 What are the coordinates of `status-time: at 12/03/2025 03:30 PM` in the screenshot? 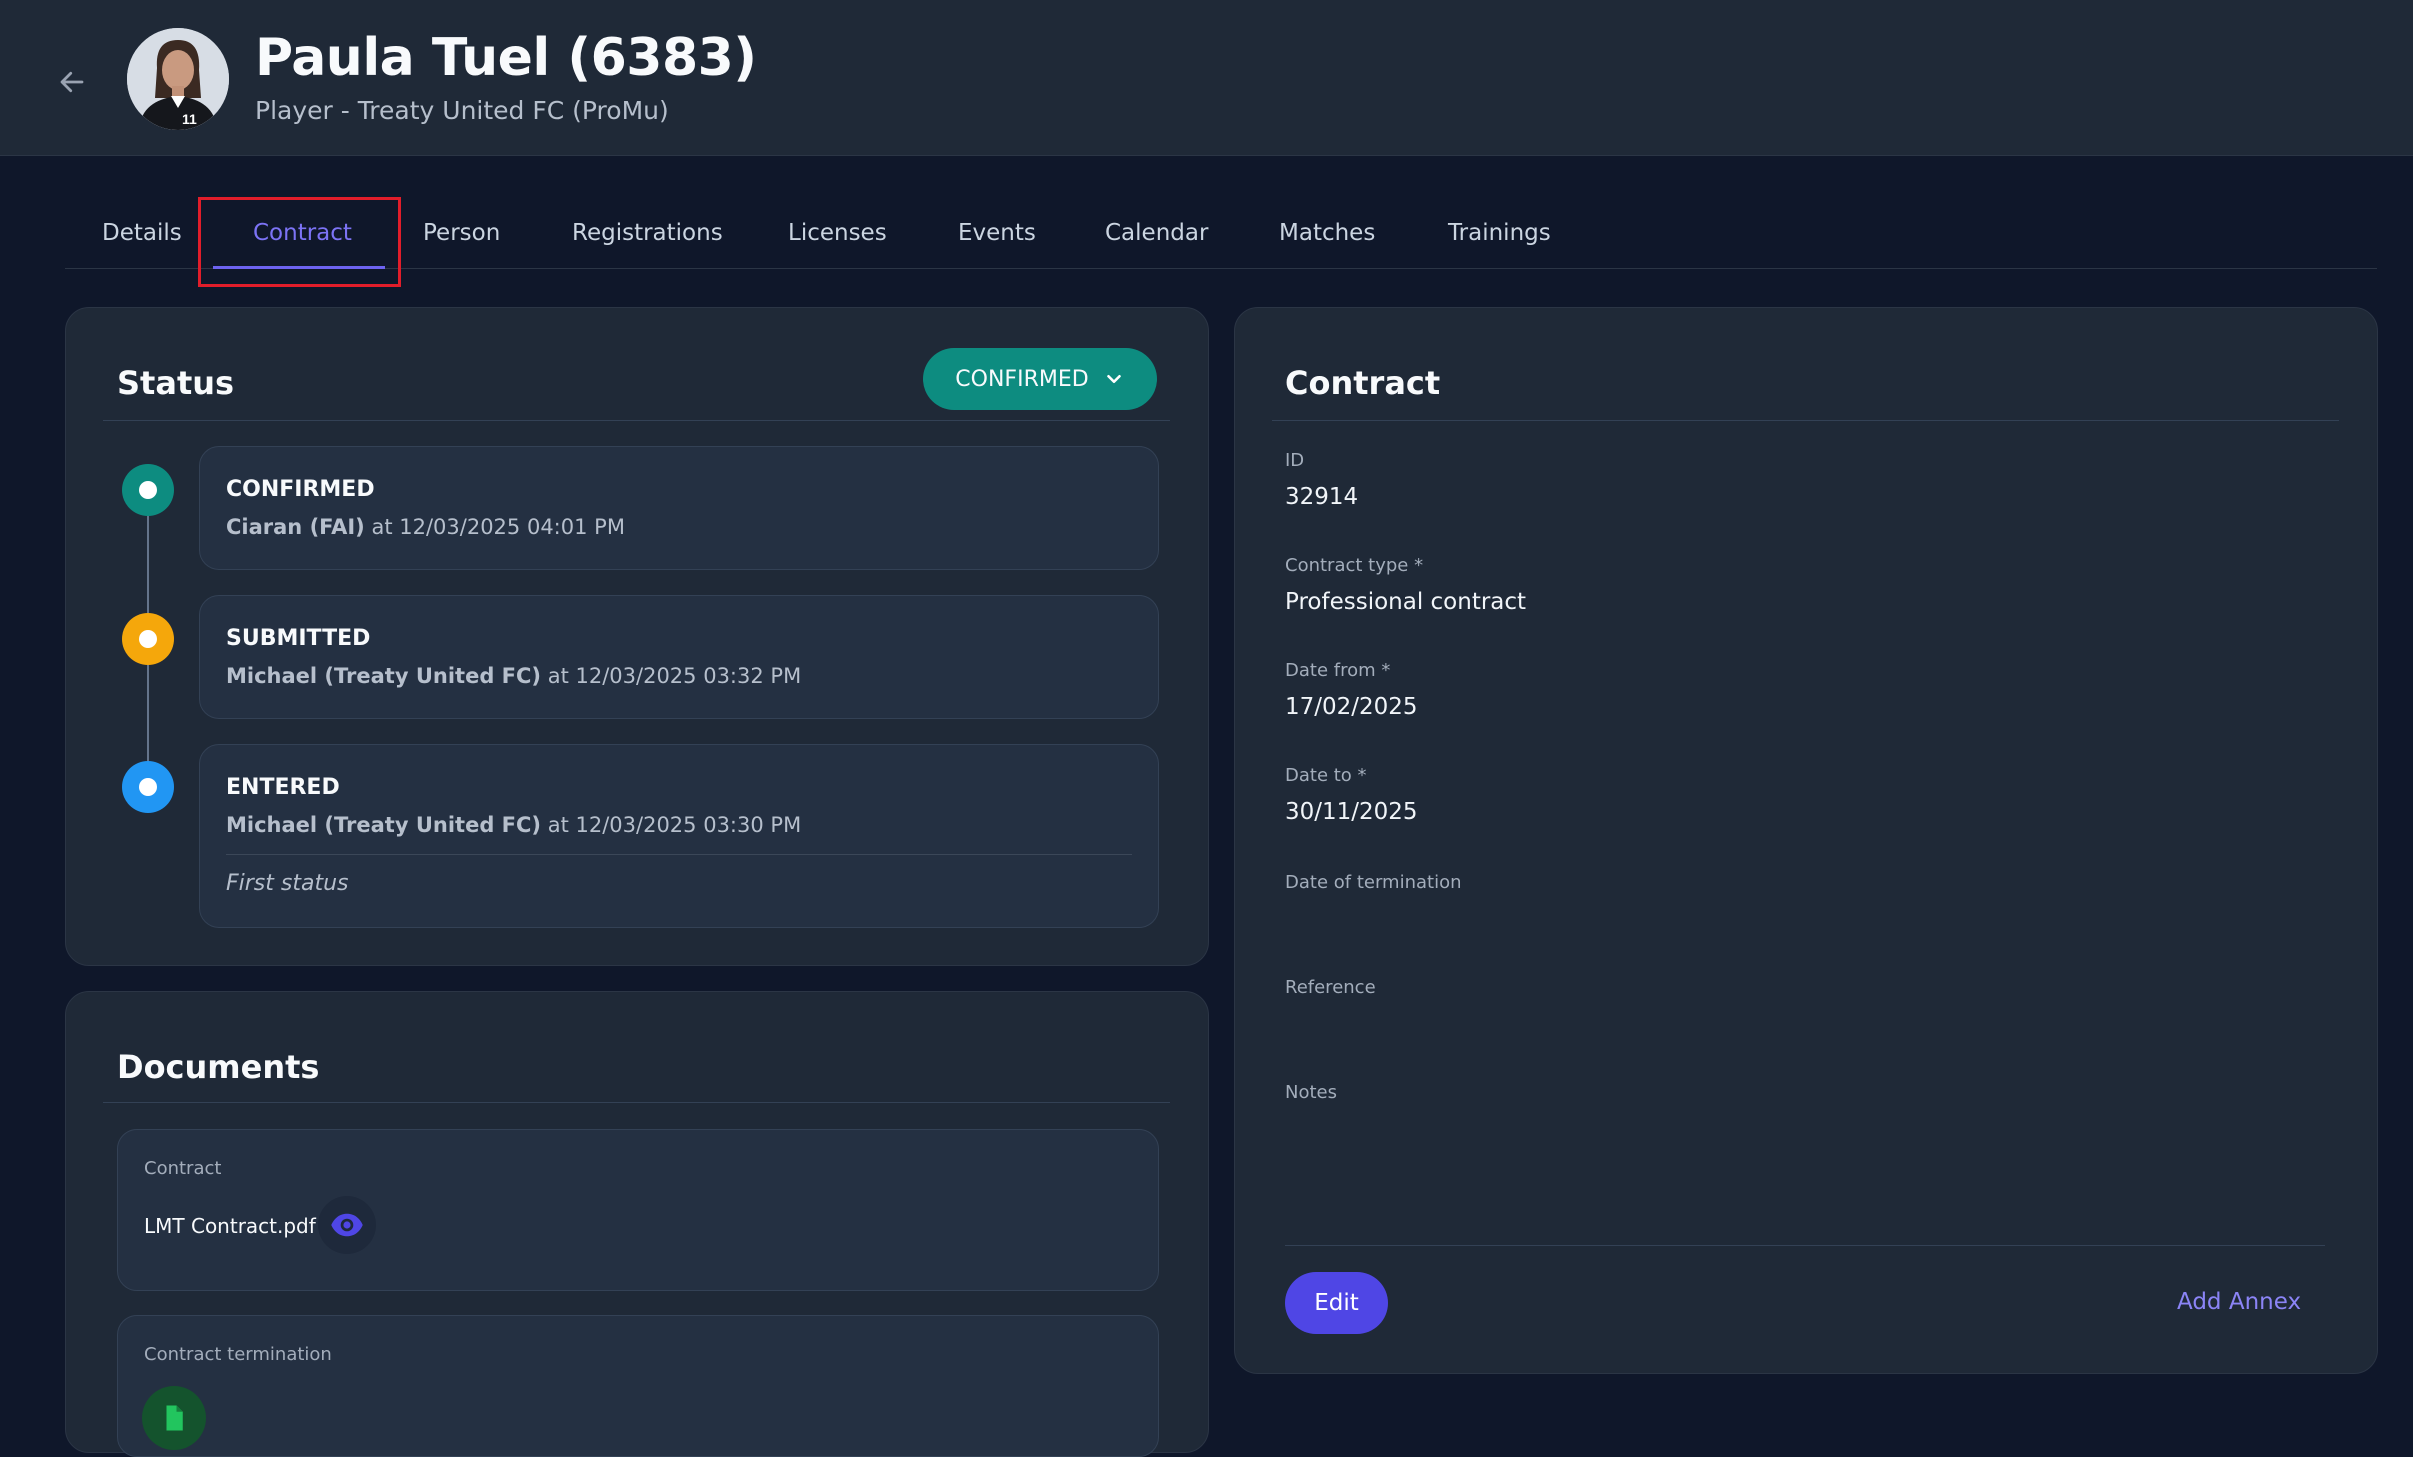 It's located at (674, 825).